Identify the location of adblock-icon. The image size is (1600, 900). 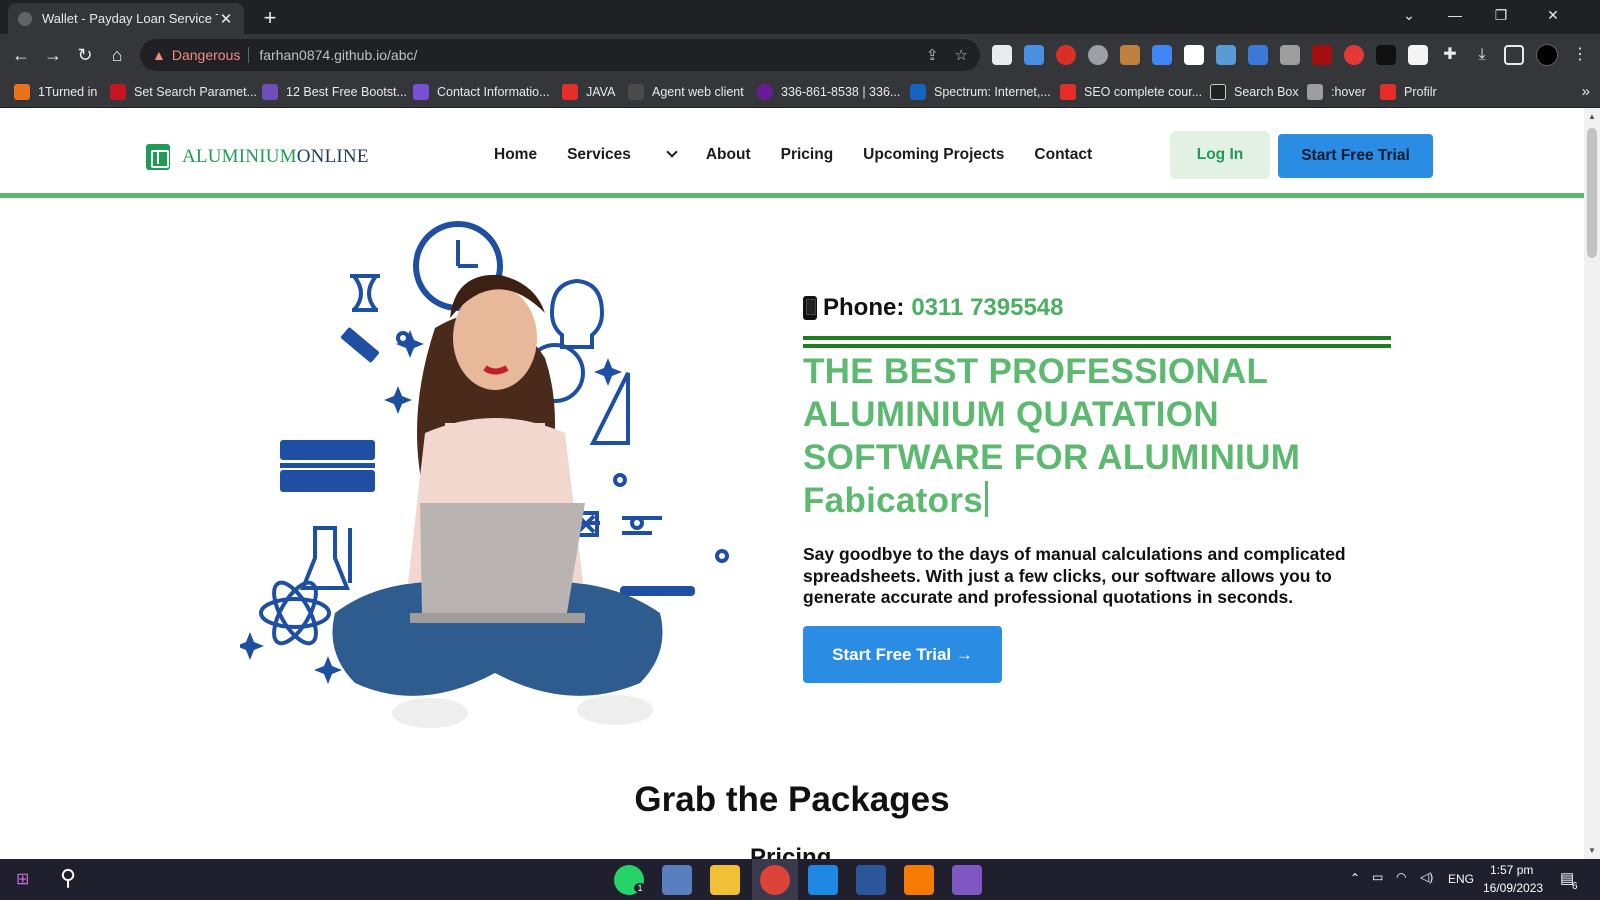
(1066, 55).